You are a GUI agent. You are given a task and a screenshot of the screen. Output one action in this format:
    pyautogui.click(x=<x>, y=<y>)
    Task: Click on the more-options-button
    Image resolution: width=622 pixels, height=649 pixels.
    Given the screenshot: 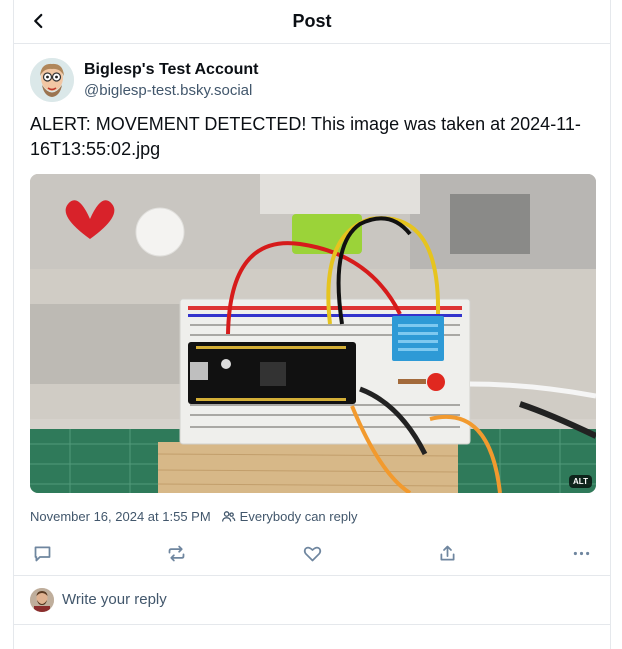 What is the action you would take?
    pyautogui.click(x=581, y=553)
    